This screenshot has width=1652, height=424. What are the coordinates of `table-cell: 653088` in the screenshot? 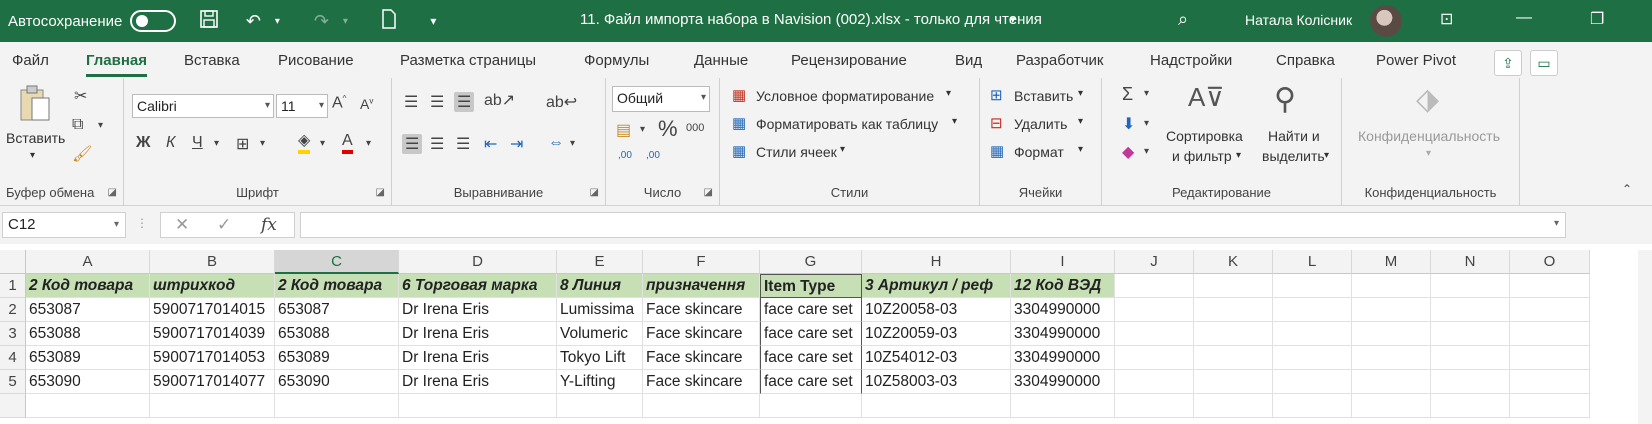 It's located at (337, 334).